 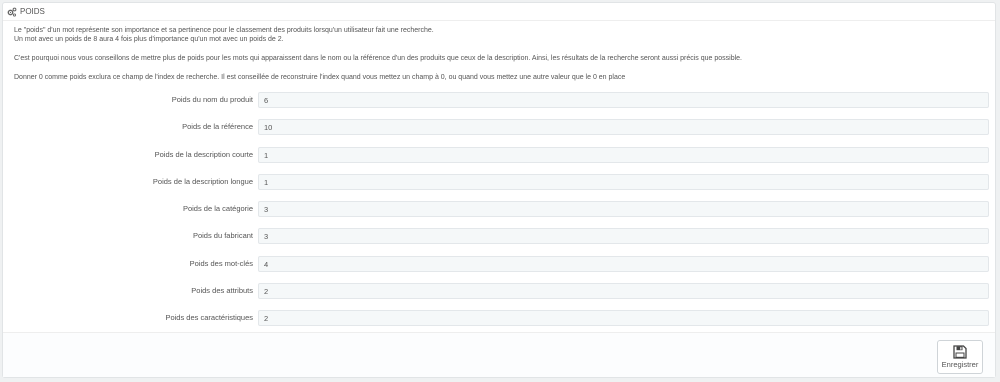 What do you see at coordinates (217, 208) in the screenshot?
I see `field-label: Poids de la catégorie` at bounding box center [217, 208].